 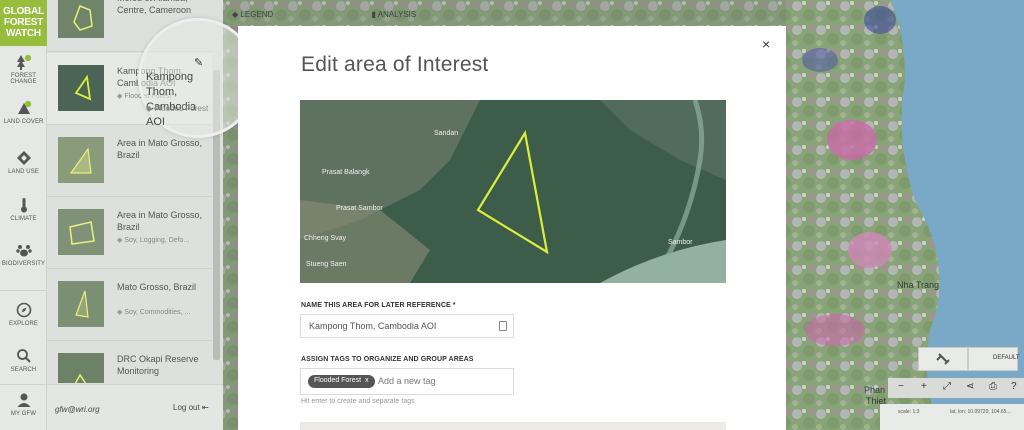 I want to click on zoom-out-button: −, so click(x=901, y=386).